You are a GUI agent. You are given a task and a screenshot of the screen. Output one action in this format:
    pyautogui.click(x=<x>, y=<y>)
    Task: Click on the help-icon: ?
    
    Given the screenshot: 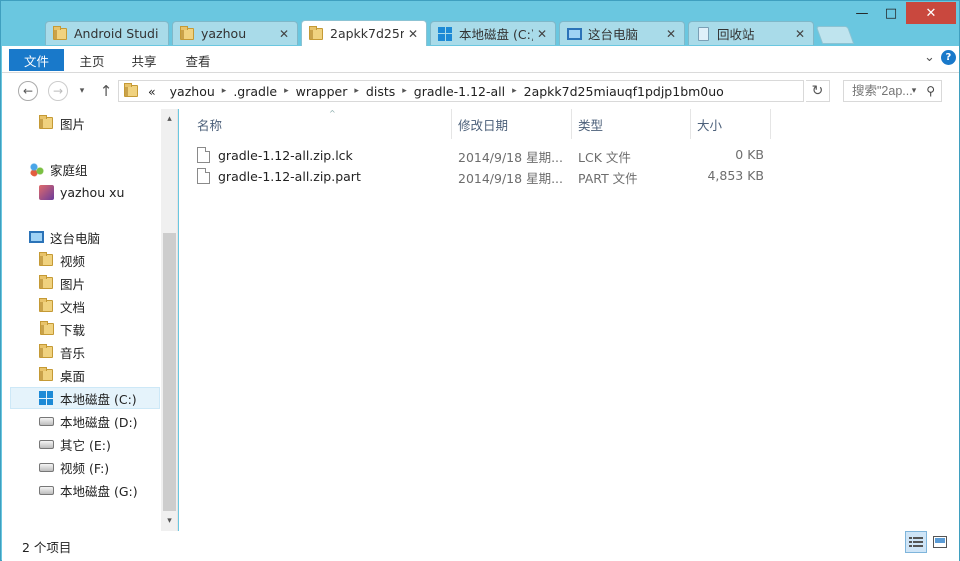 What is the action you would take?
    pyautogui.click(x=948, y=57)
    